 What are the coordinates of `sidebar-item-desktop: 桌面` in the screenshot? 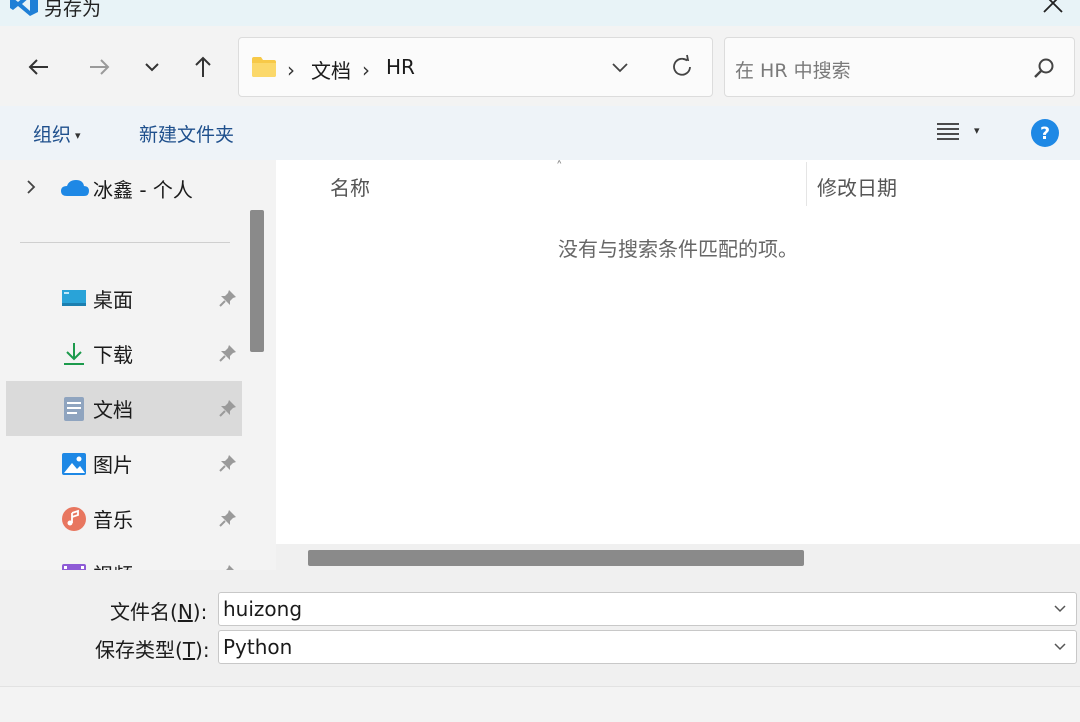 It's located at (124, 298).